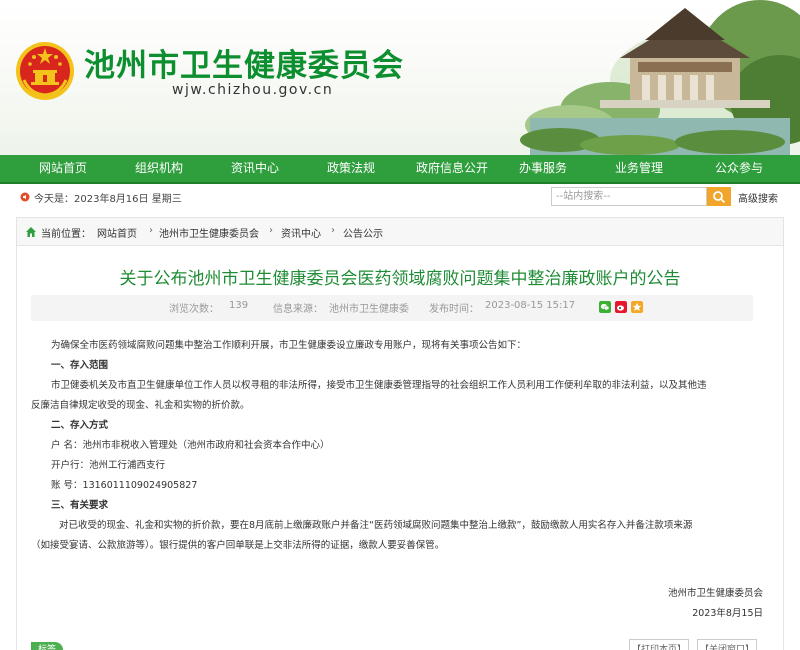  I want to click on views-label: 浏览次数：, so click(194, 309).